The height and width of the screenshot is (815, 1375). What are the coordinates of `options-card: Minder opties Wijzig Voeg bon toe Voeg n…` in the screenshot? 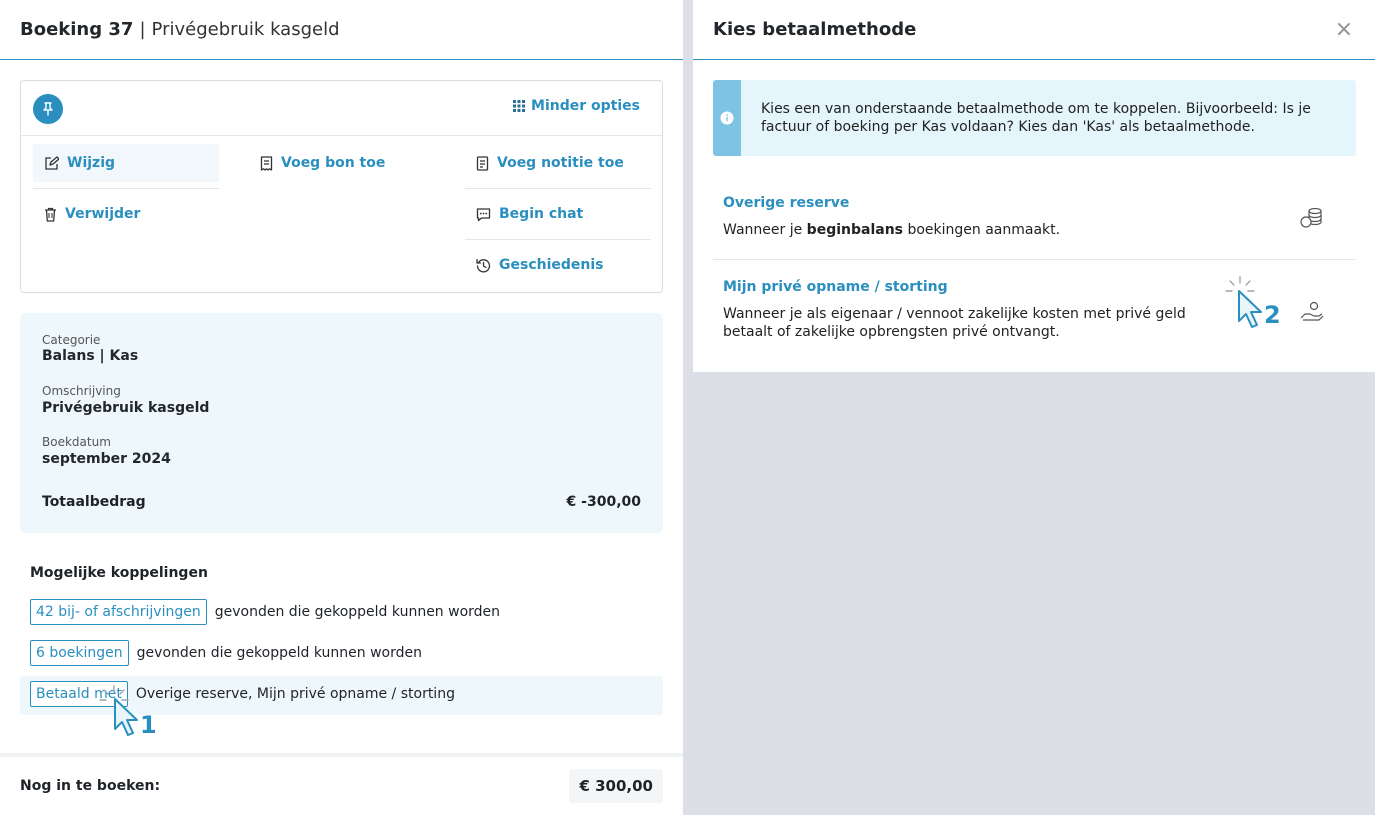 It's located at (341, 186).